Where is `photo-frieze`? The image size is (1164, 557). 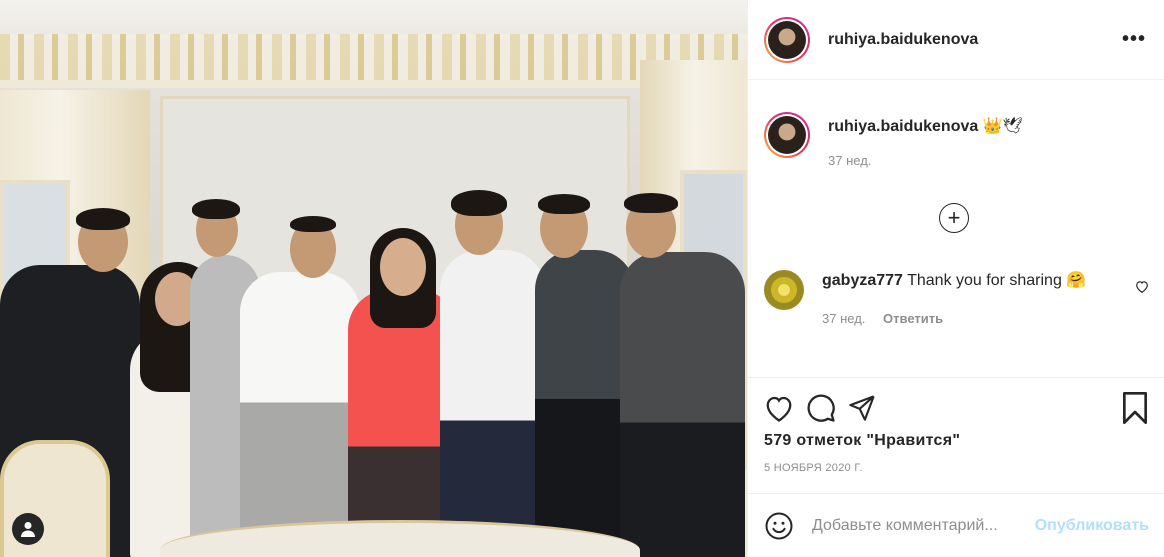
photo-frieze is located at coordinates (373, 57).